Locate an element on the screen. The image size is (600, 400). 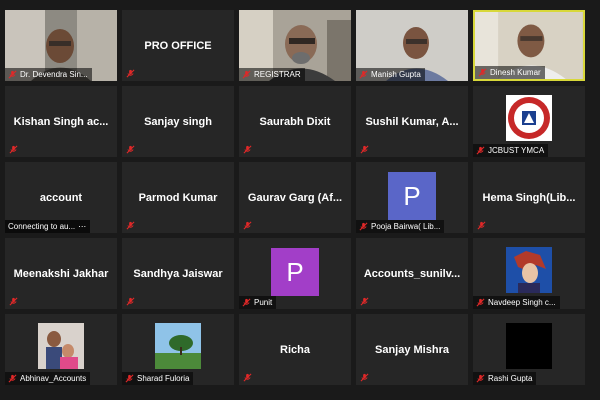
participant-tile-sanjay-mishra: Sanjay Mishra is located at coordinates (412, 349).